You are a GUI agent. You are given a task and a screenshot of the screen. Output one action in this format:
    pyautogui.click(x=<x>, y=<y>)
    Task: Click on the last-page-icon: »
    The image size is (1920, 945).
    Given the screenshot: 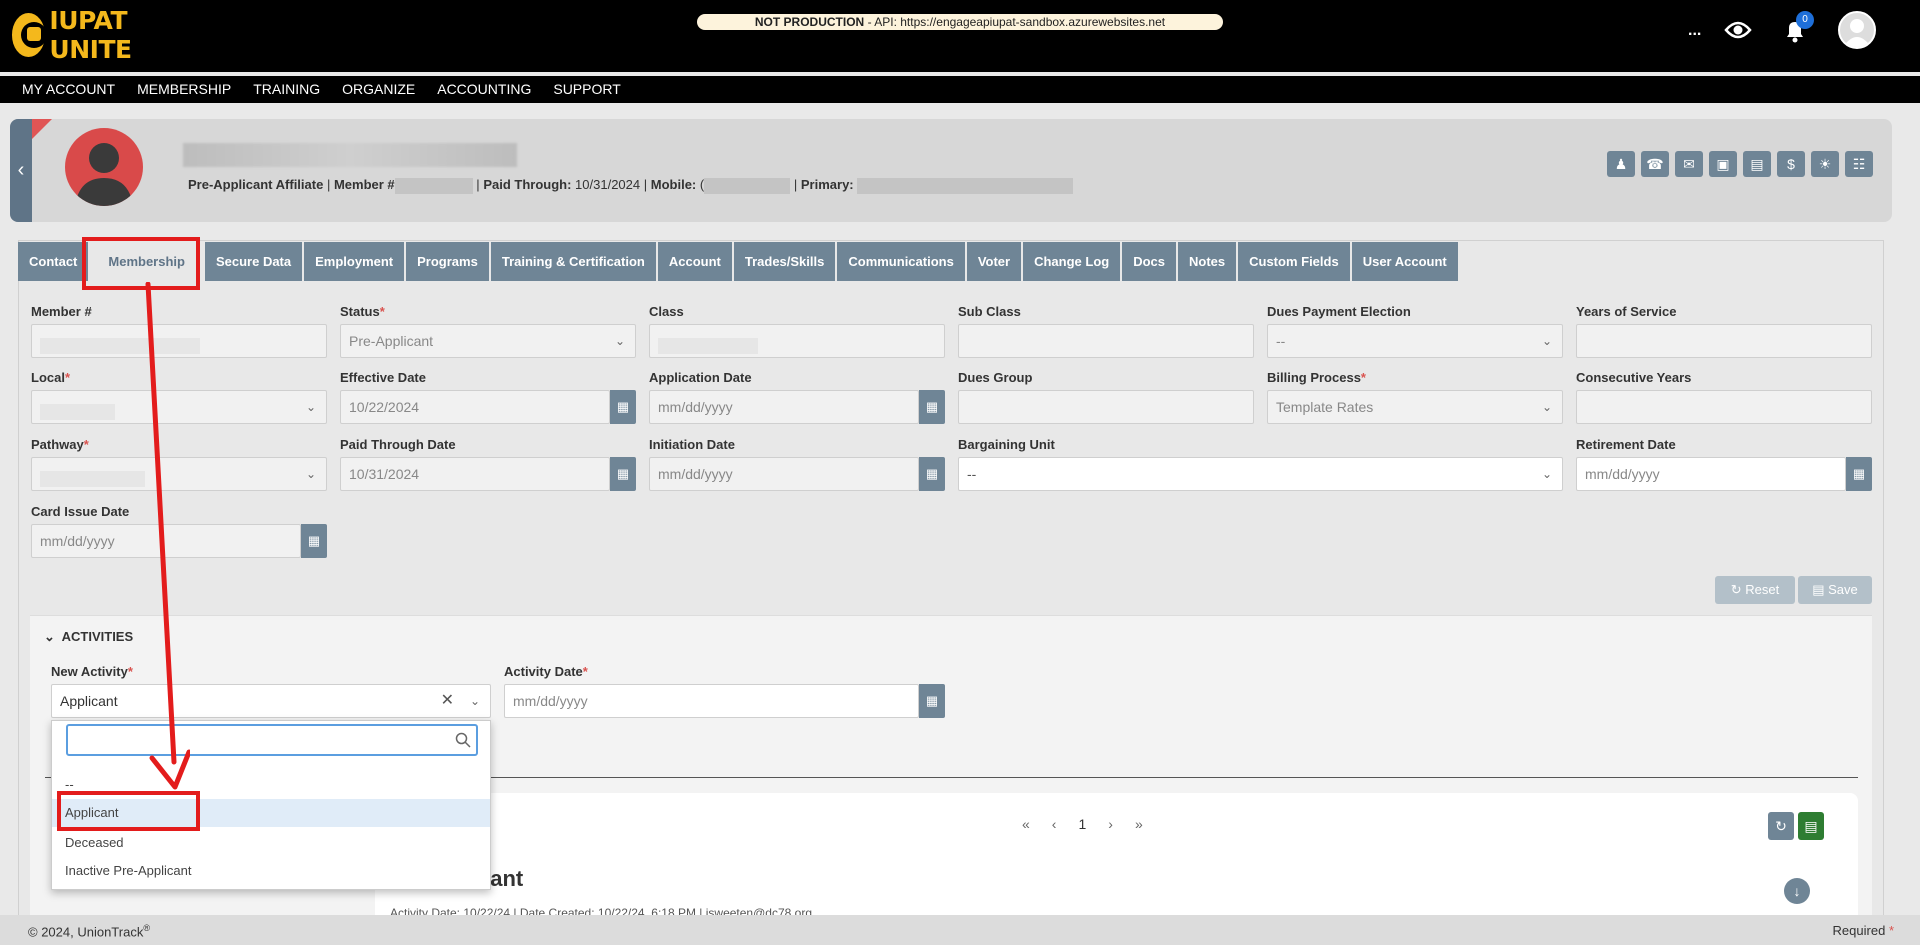 What is the action you would take?
    pyautogui.click(x=1139, y=824)
    